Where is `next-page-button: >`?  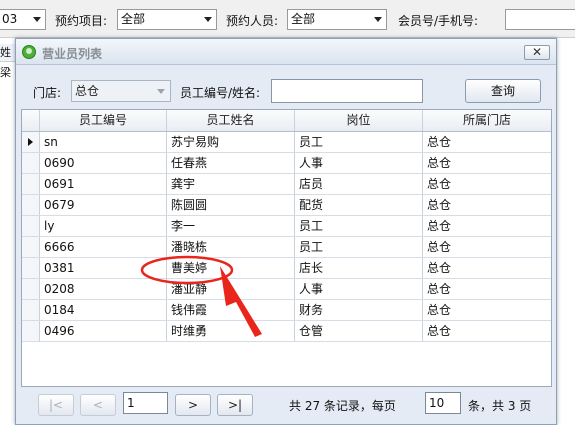
next-page-button: > is located at coordinates (193, 405).